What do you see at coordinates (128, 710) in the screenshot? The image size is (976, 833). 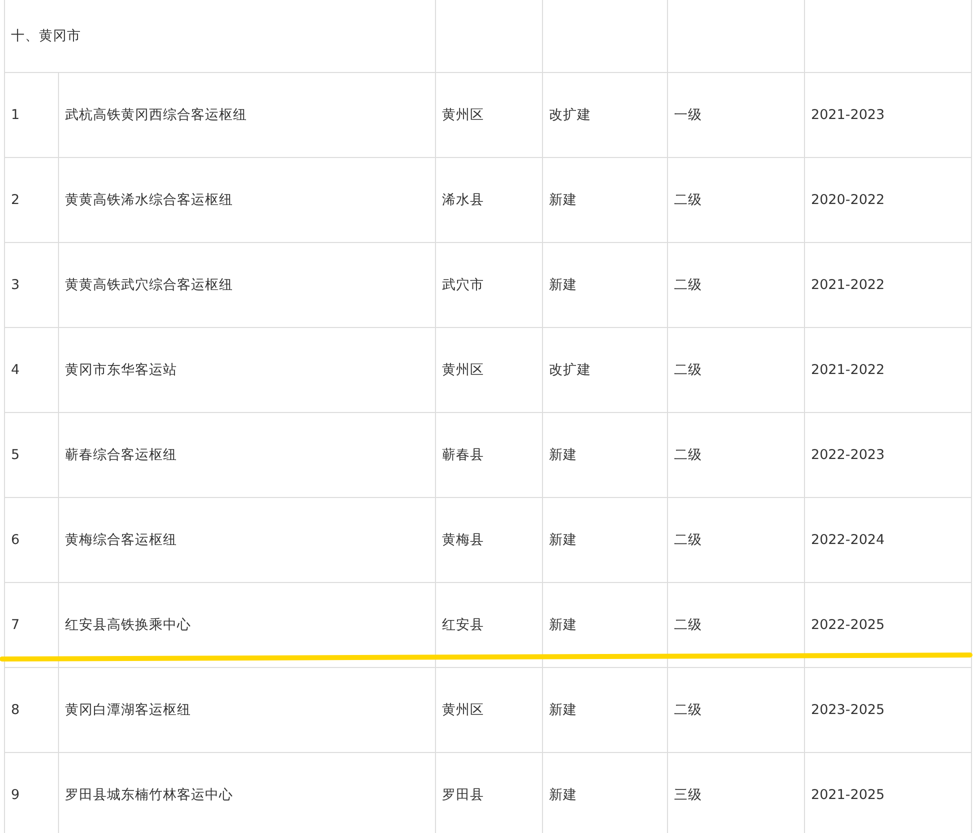 I see `hub-name: 黄冈白潭湖客运枢纽` at bounding box center [128, 710].